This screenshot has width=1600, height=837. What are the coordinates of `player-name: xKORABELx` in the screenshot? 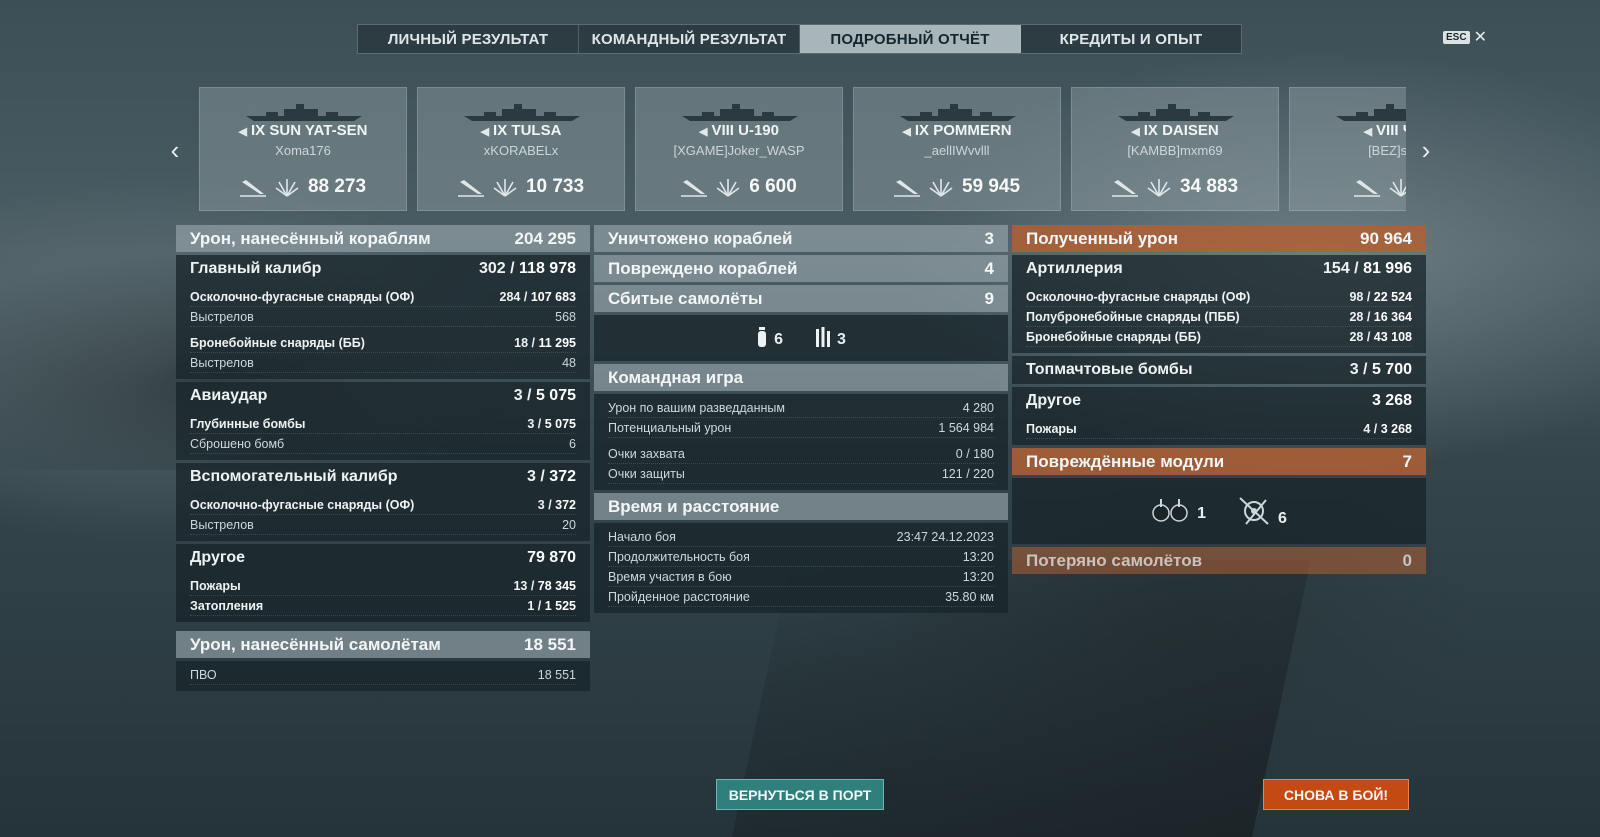 It's located at (521, 150).